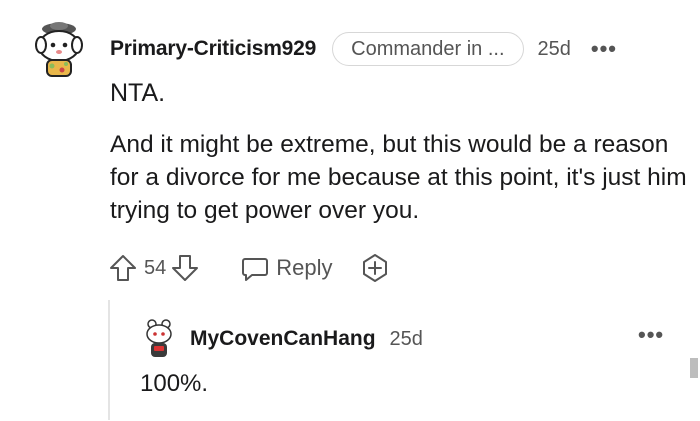 The image size is (700, 421). Describe the element at coordinates (304, 267) in the screenshot. I see `reply-label: Reply` at that location.